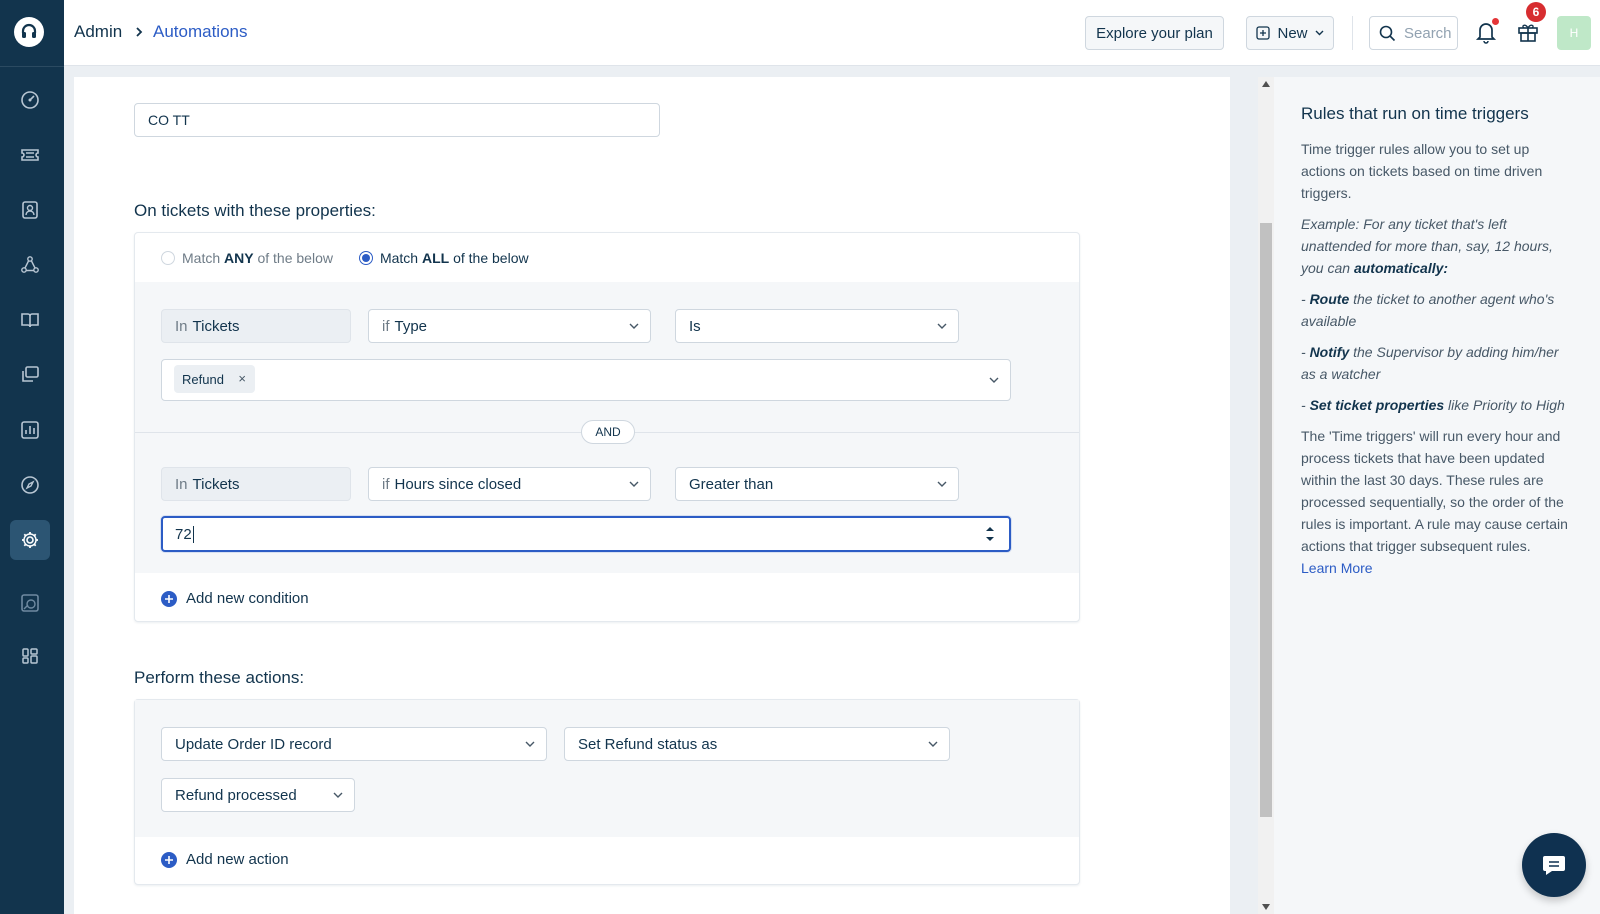 The height and width of the screenshot is (914, 1600). Describe the element at coordinates (1352, 33) in the screenshot. I see `header-divider` at that location.